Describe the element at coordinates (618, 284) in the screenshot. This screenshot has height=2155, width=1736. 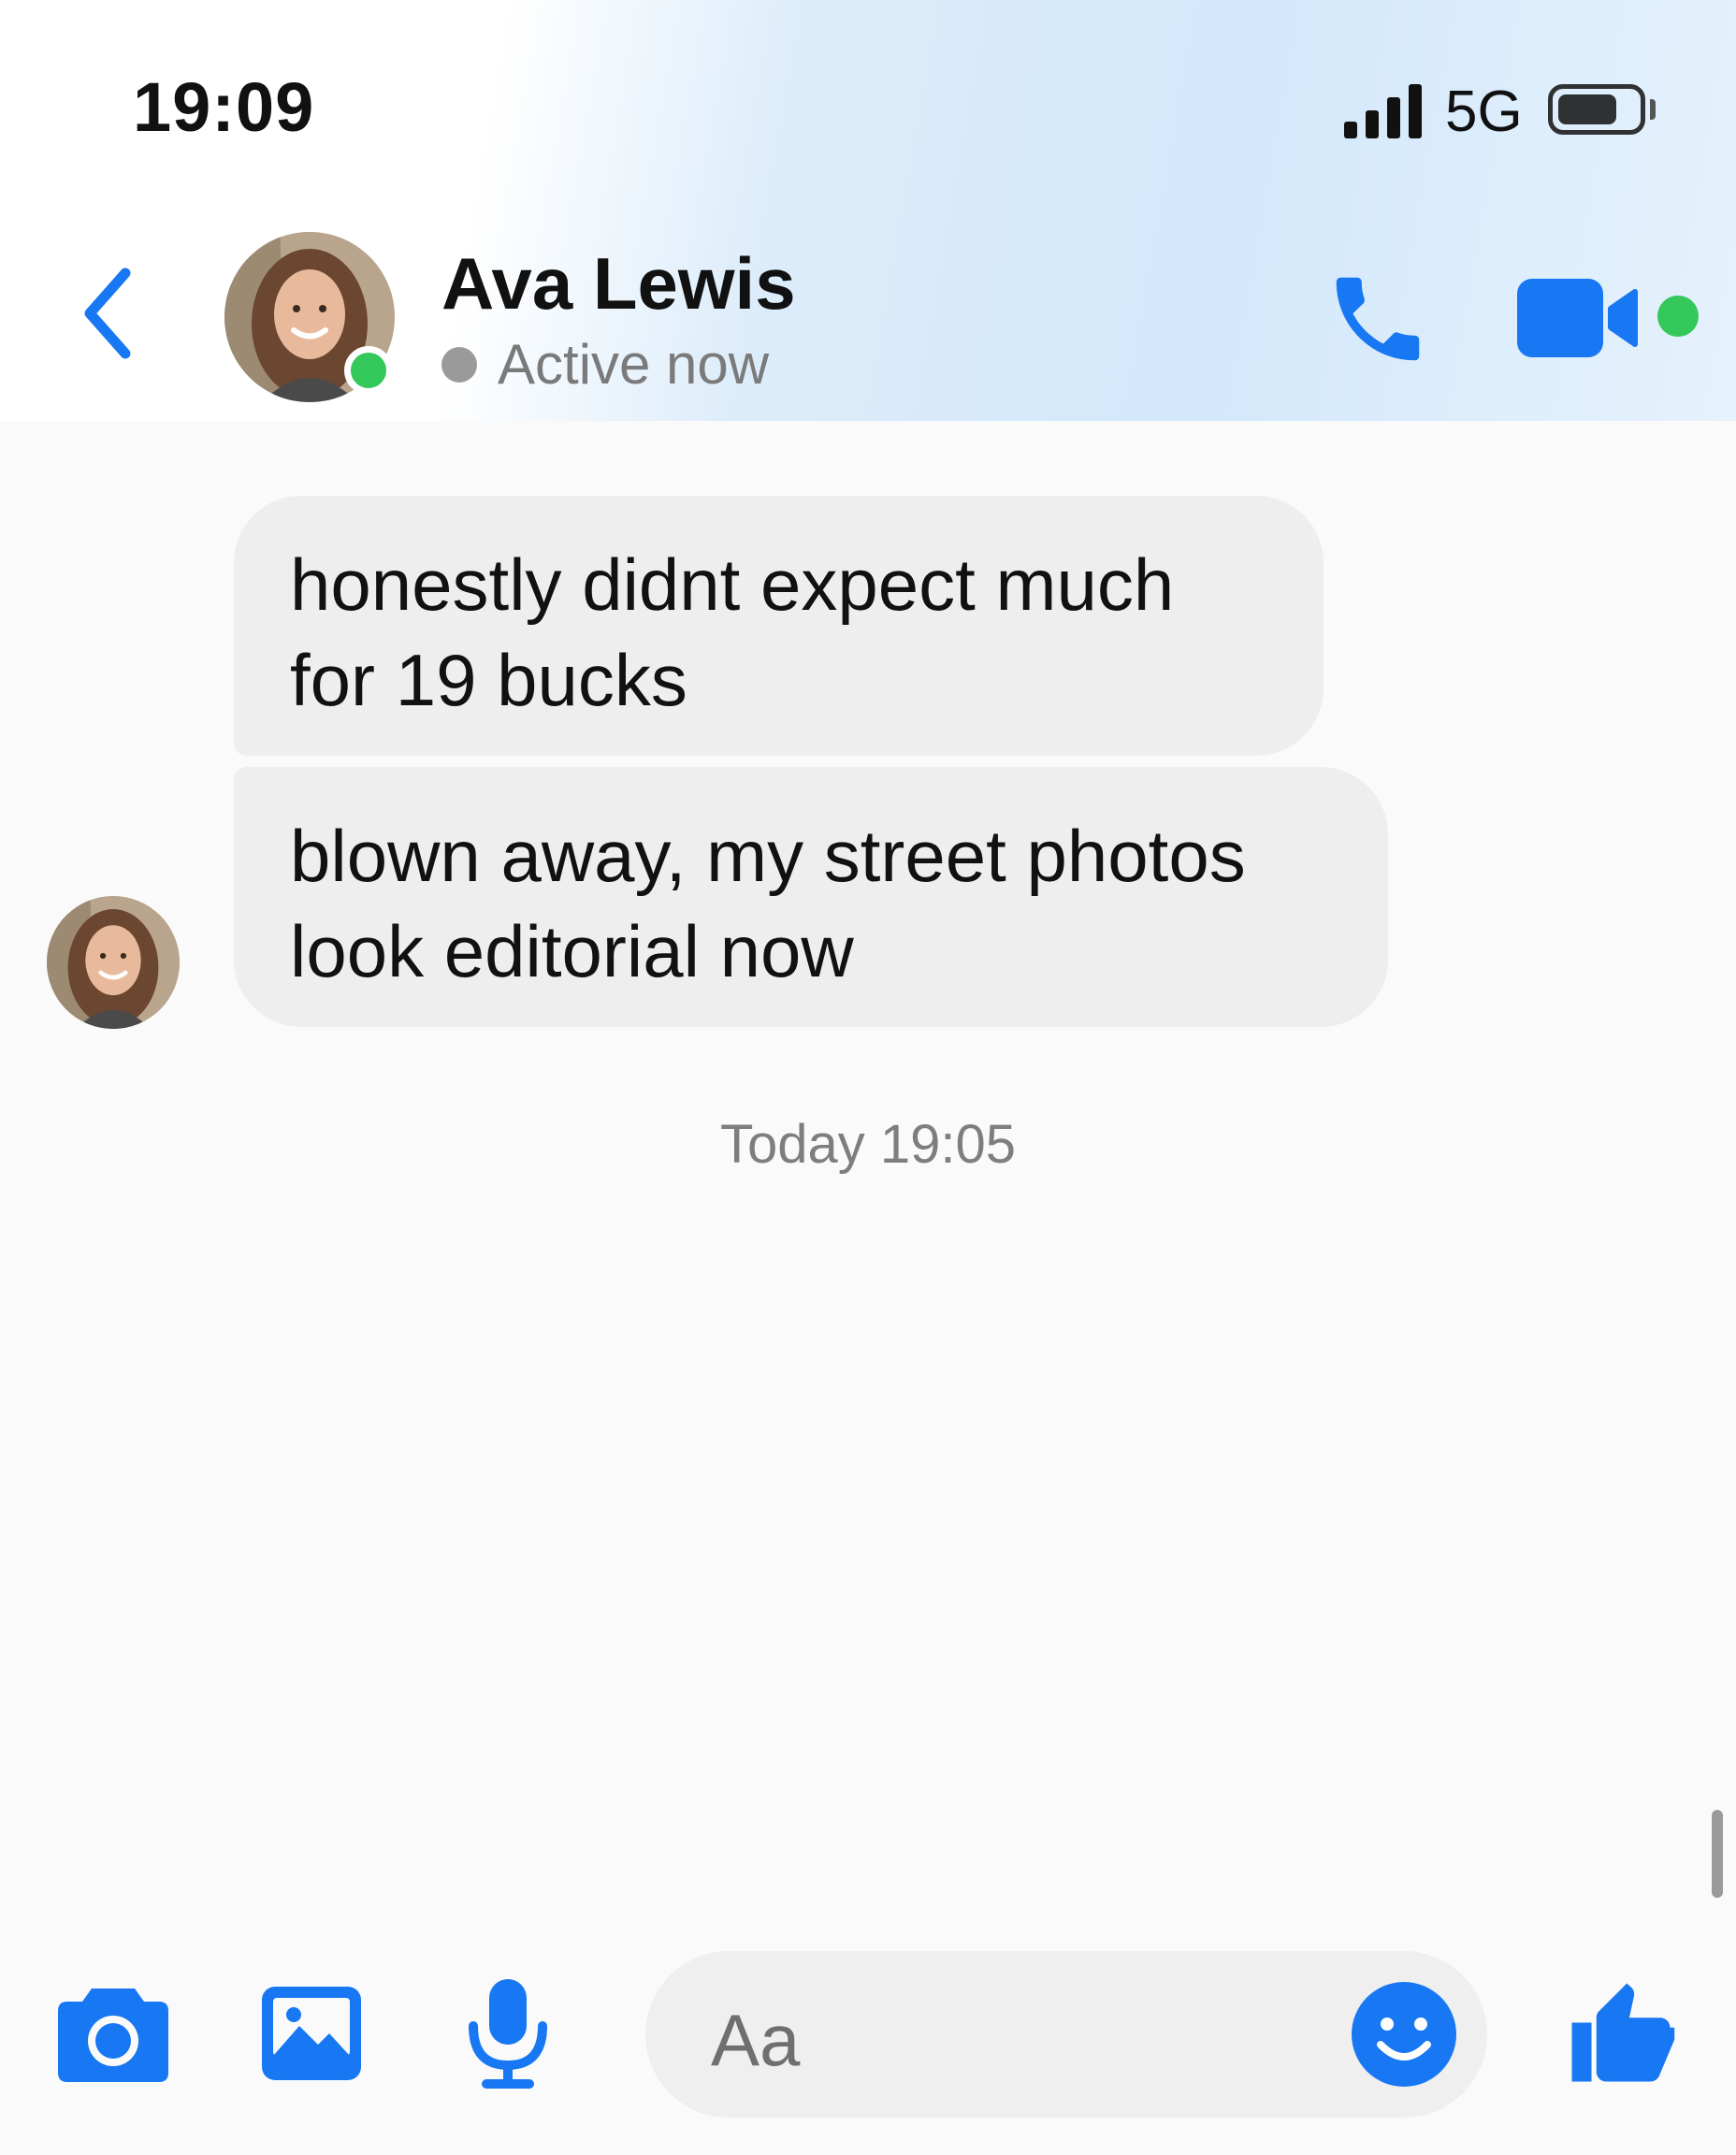
I see `contact-name: Ava Lewis` at that location.